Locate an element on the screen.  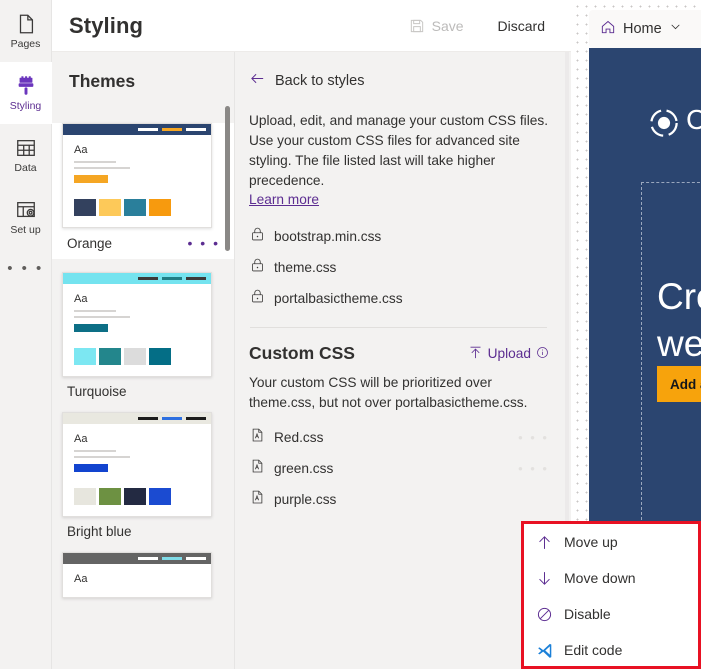
theme-card-turquoise: Aa Turquoise is located at coordinates (143, 335).